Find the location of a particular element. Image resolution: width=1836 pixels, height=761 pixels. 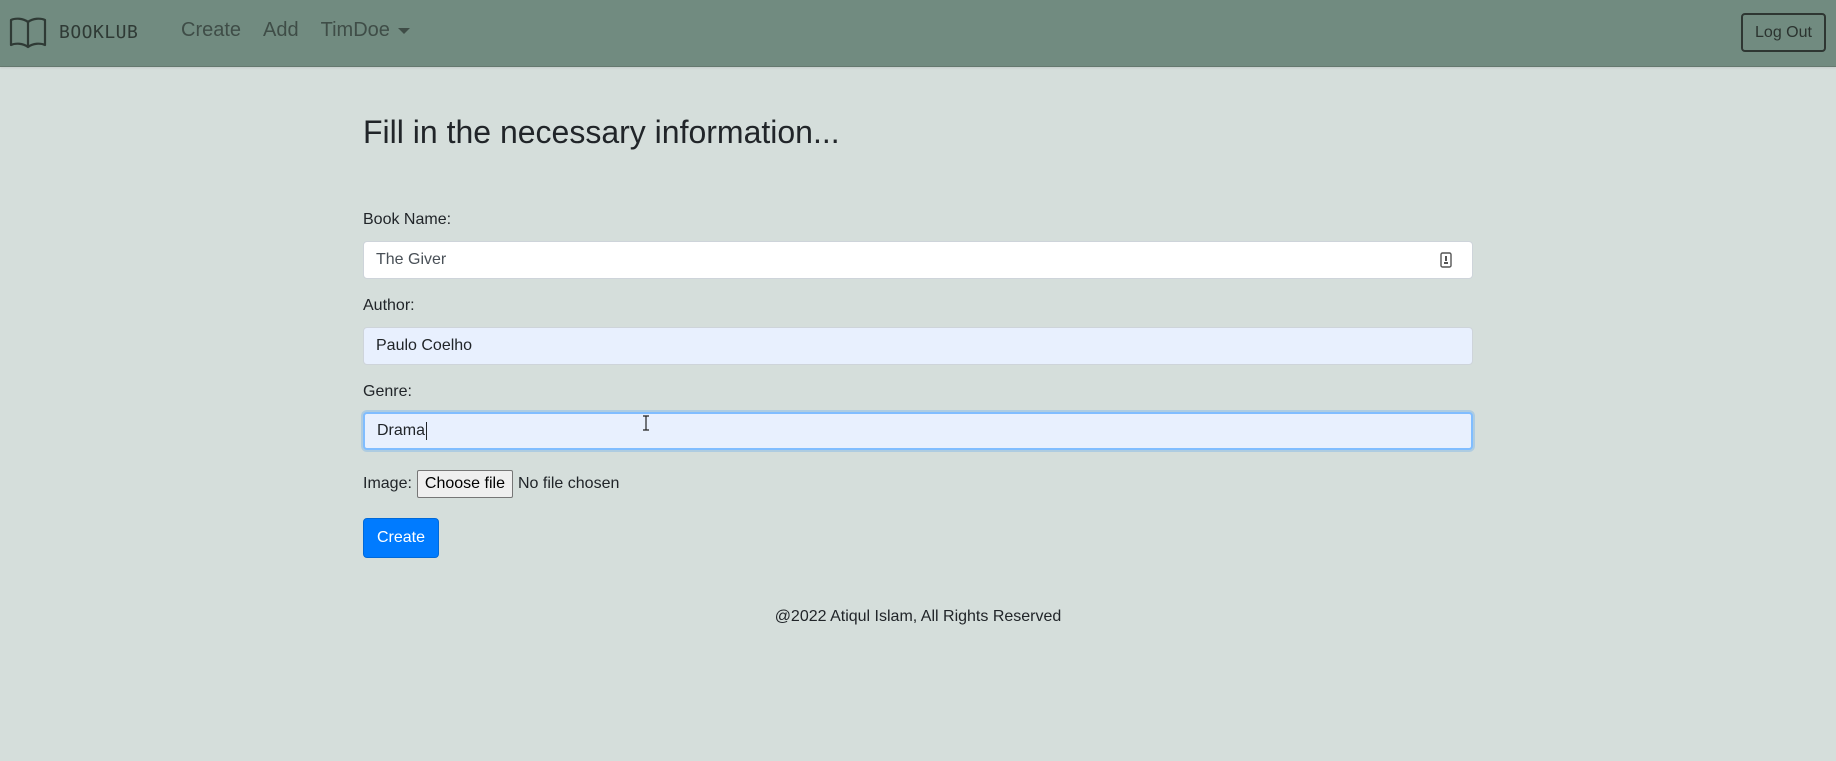

navbar: BOOKLUB Create Add TimDoe Log Out is located at coordinates (918, 33).